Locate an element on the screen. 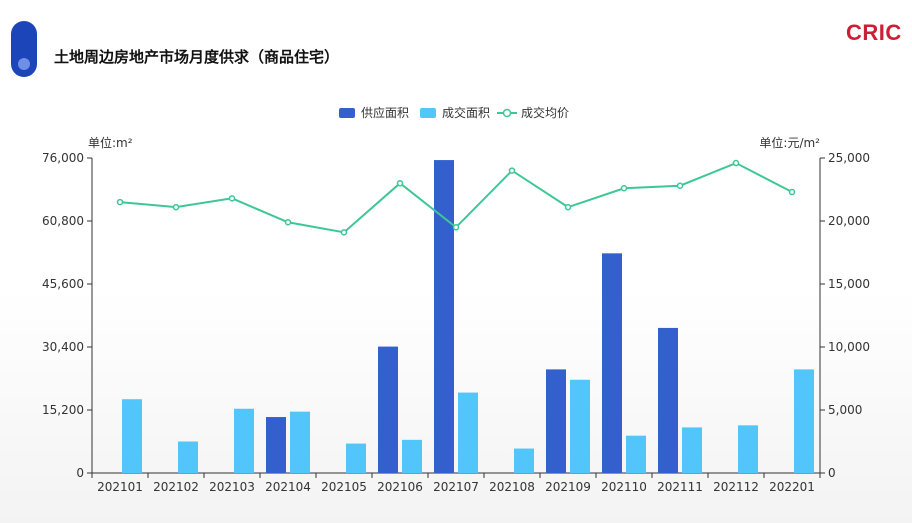 This screenshot has width=912, height=523. price-line is located at coordinates (456, 197).